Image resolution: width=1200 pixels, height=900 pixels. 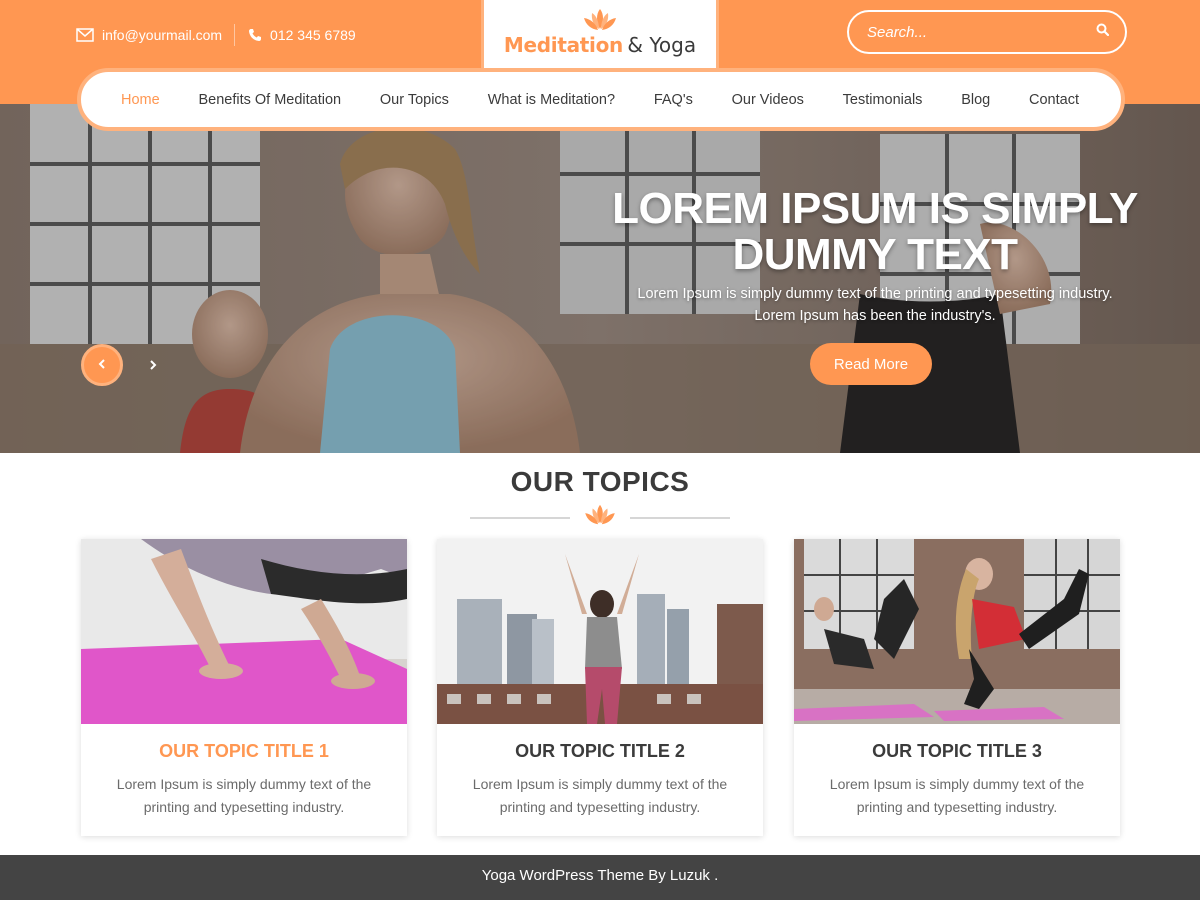 What do you see at coordinates (600, 481) in the screenshot?
I see `section-title-our-topics: OUR TOPICS` at bounding box center [600, 481].